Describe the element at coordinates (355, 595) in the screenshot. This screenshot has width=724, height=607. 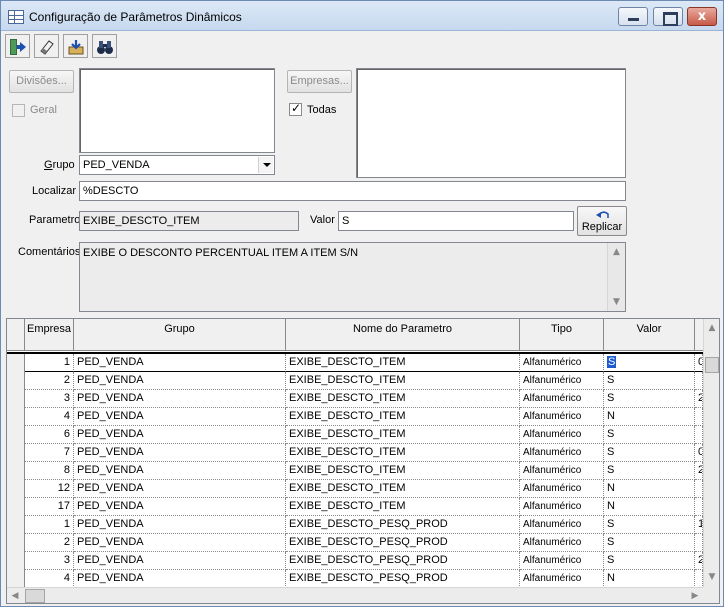
I see `grid-horizontal-scrollbar: ◀ ▶` at that location.